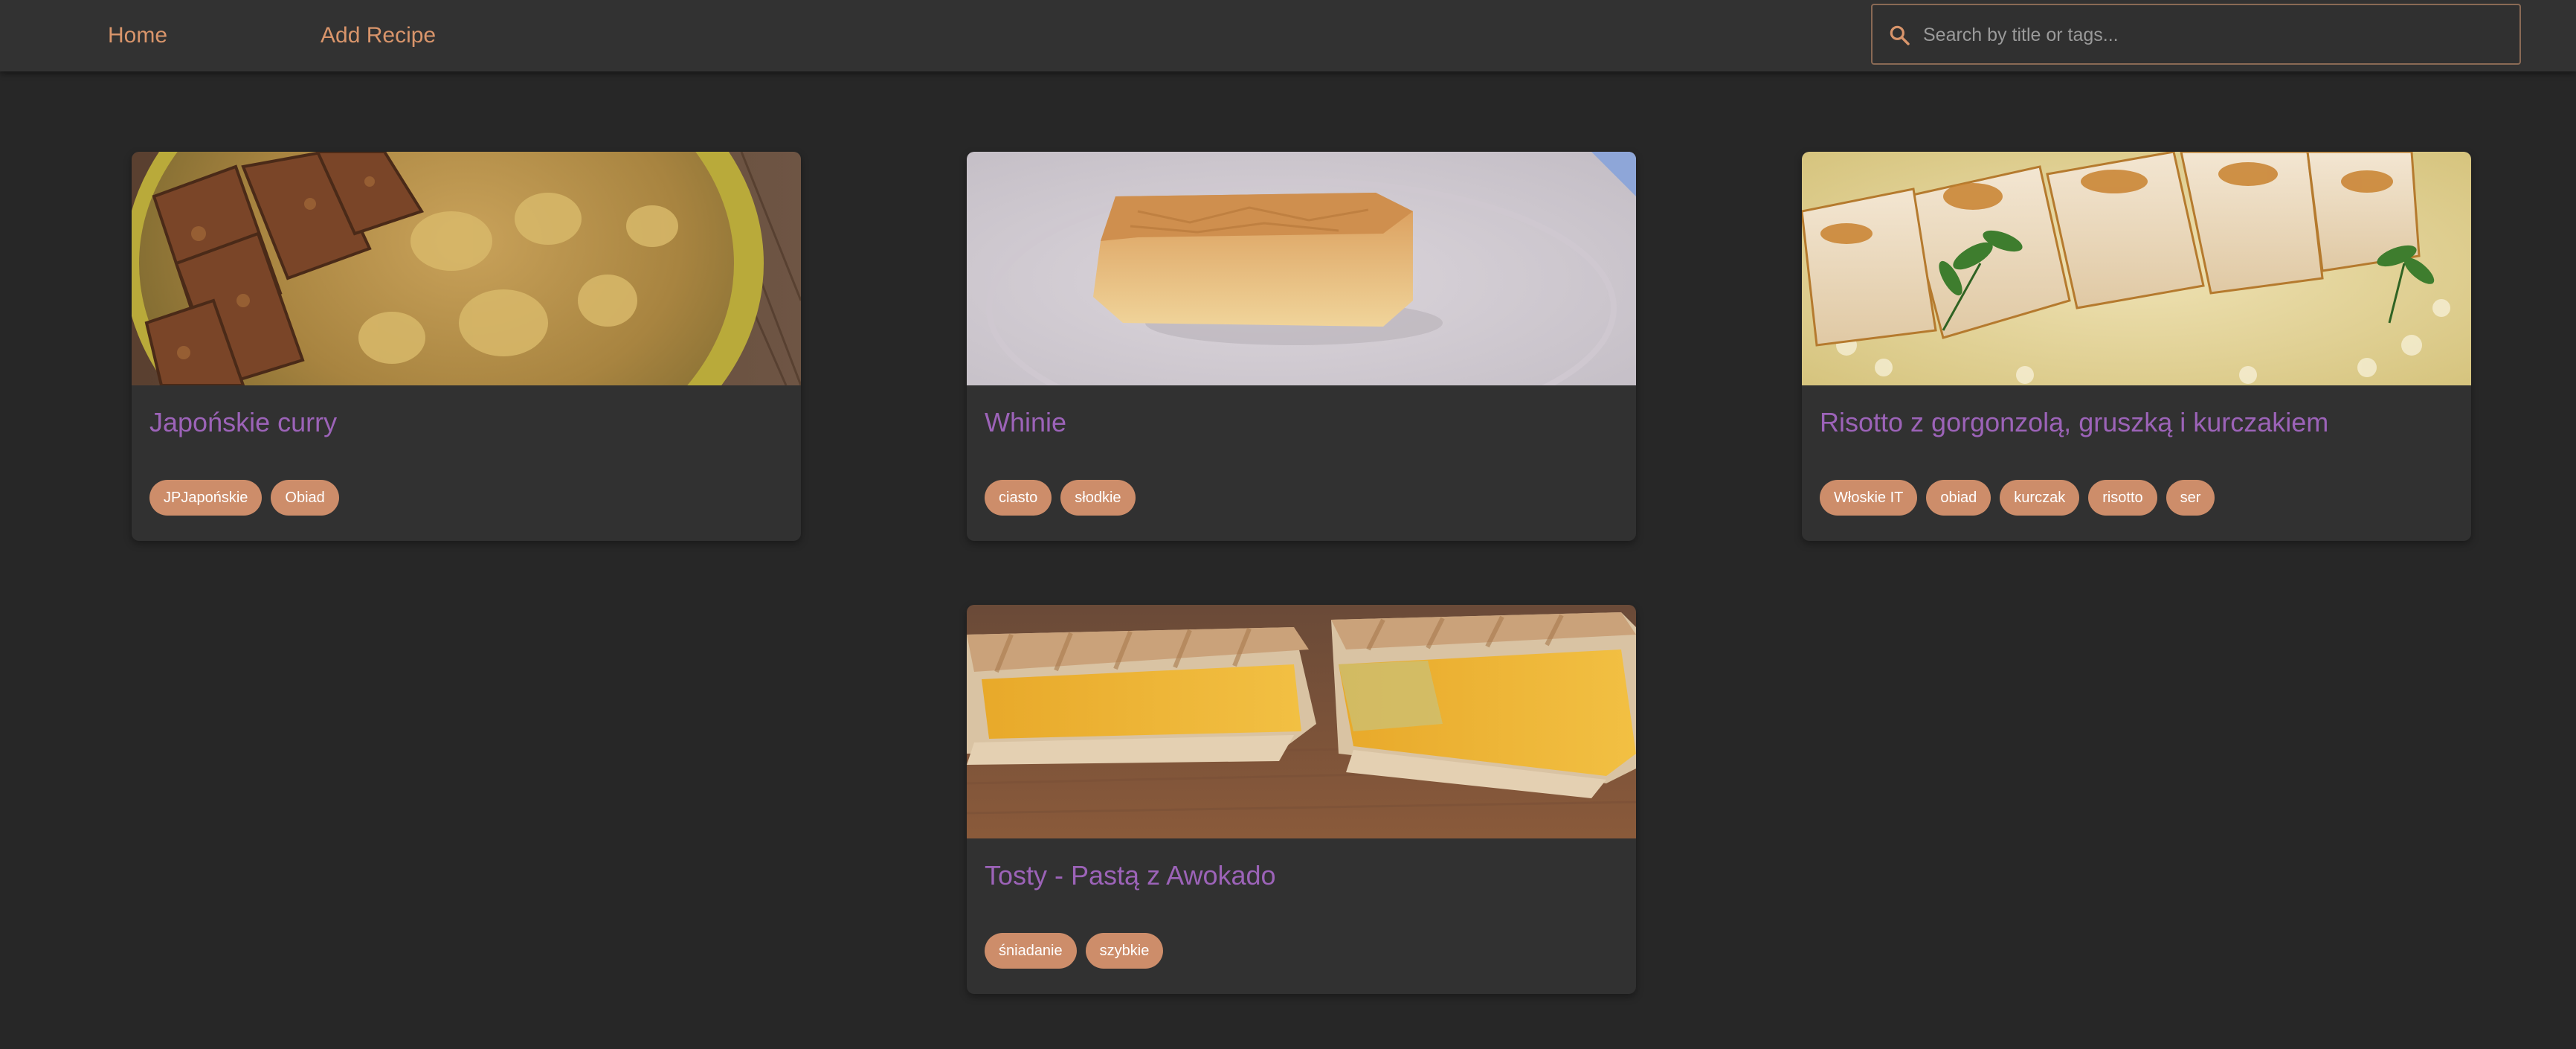 This screenshot has width=2576, height=1049. I want to click on recipe-card: Japońskie curry JPJapońskie Obiad, so click(466, 346).